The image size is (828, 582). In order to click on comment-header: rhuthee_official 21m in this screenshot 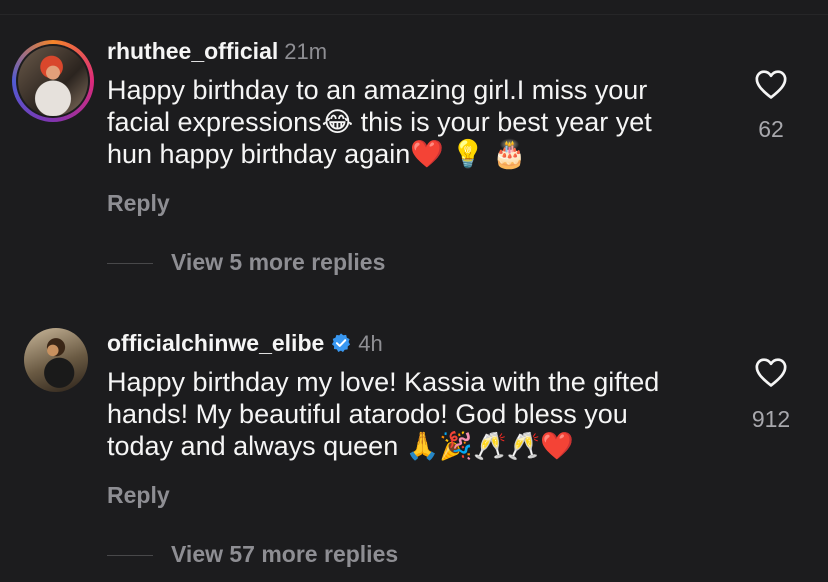, I will do `click(217, 51)`.